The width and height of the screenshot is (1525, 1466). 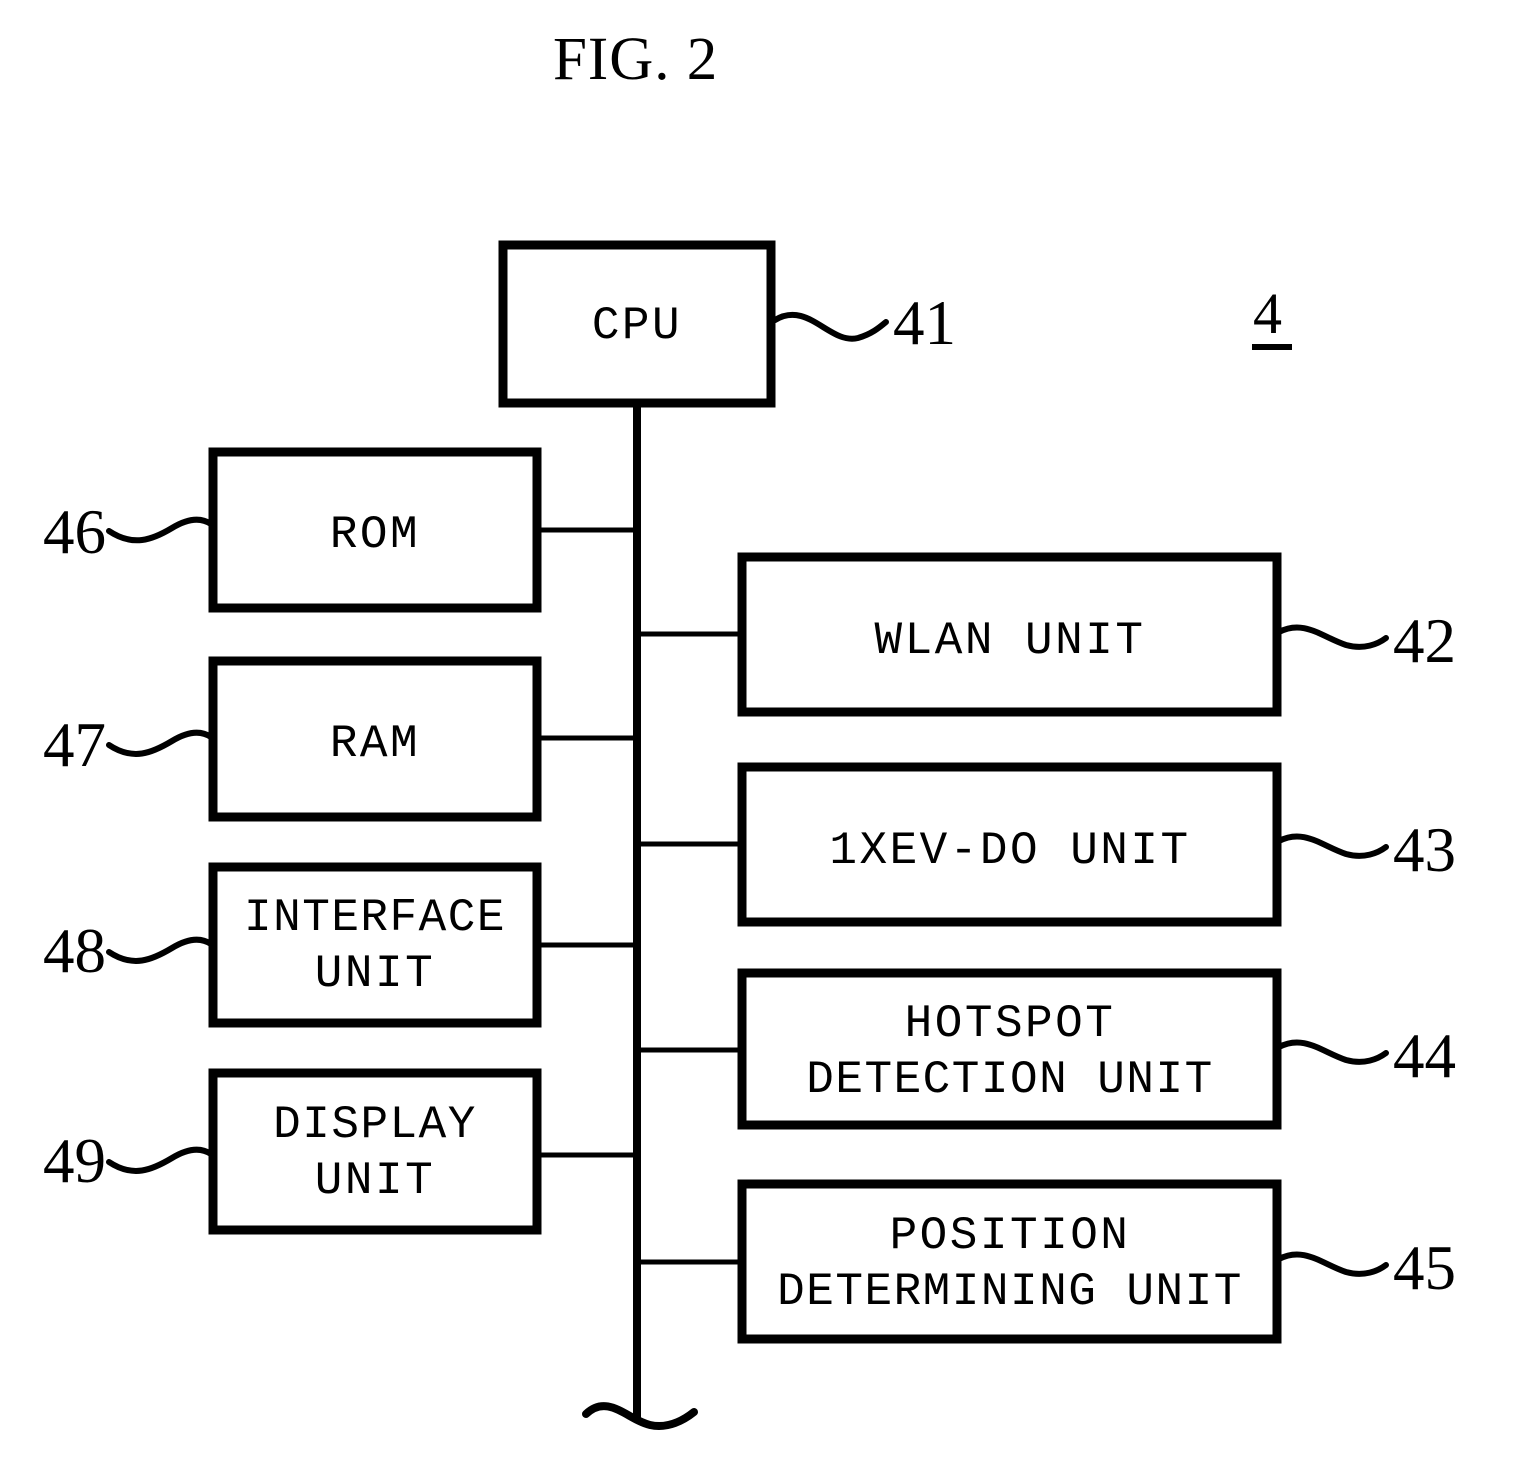 I want to click on block-rom: ROM 46, so click(x=340, y=530).